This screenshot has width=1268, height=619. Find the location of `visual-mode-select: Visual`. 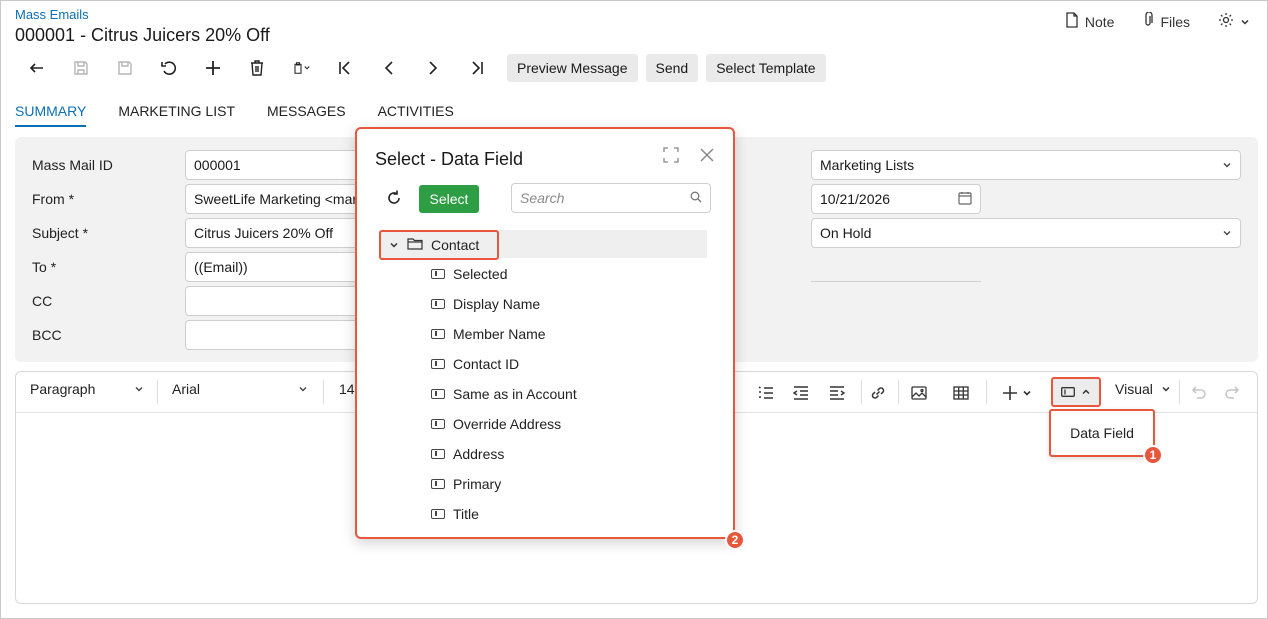

visual-mode-select: Visual is located at coordinates (1143, 389).